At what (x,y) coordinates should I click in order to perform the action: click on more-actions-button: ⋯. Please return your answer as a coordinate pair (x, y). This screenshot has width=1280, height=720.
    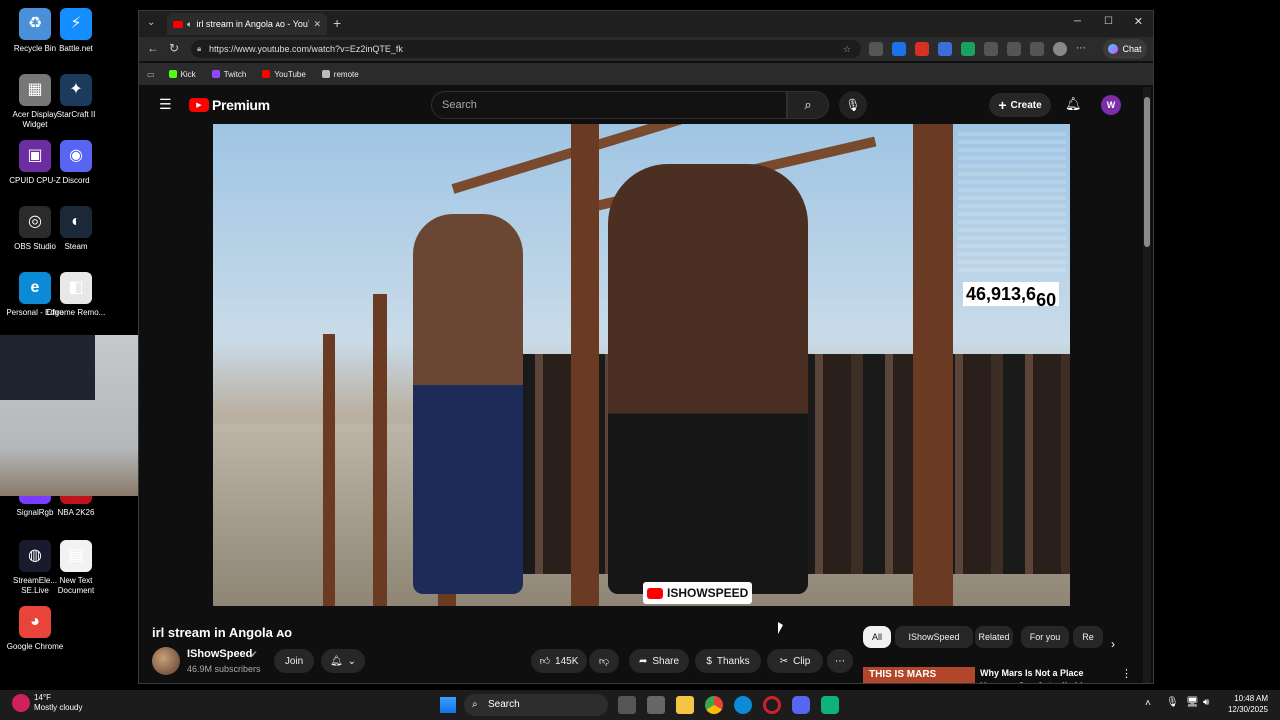
    Looking at the image, I should click on (840, 661).